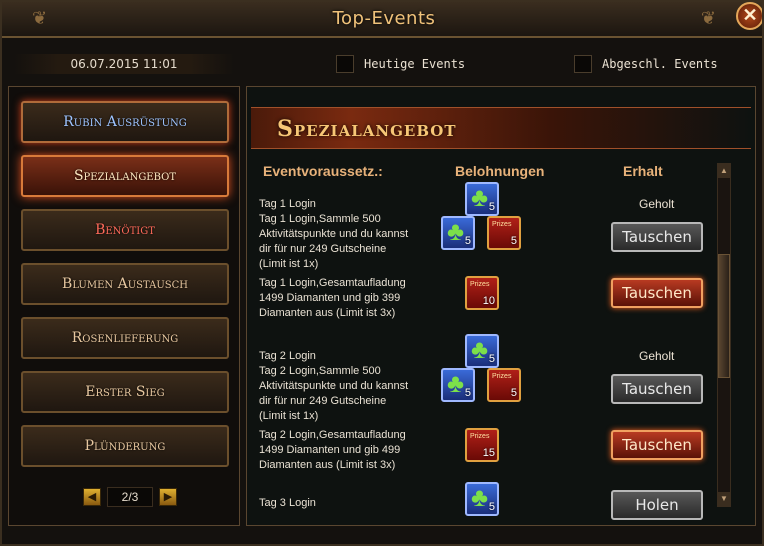 Image resolution: width=764 pixels, height=546 pixels. I want to click on sidebar-item-rosenlieferung: Rosenlieferung, so click(125, 338).